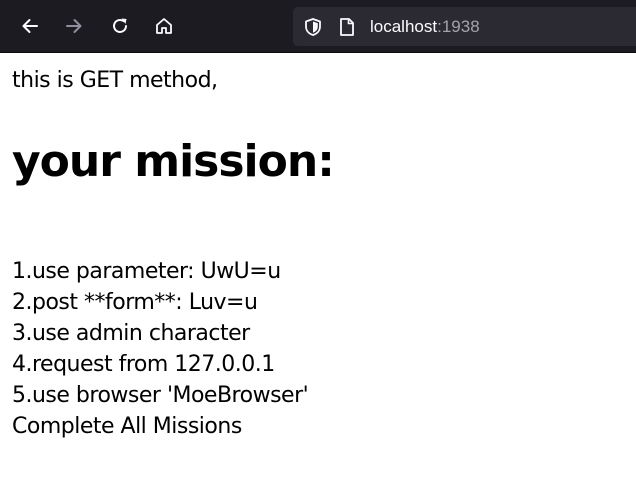  What do you see at coordinates (115, 80) in the screenshot?
I see `intro-text: this is GET method,` at bounding box center [115, 80].